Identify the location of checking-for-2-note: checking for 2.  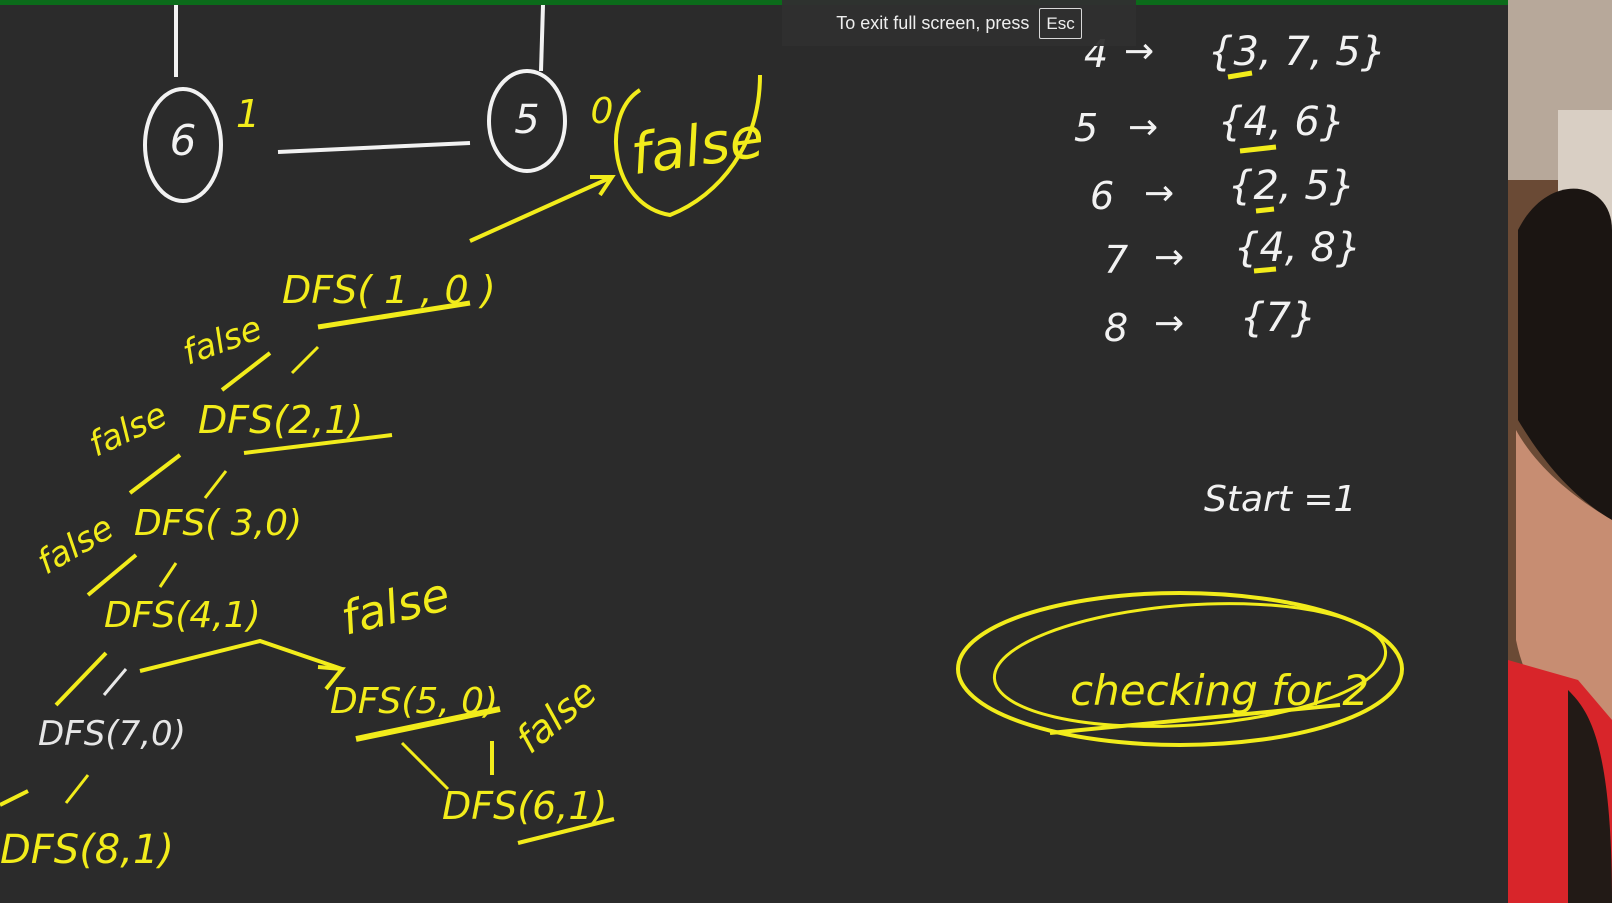
(1180, 669).